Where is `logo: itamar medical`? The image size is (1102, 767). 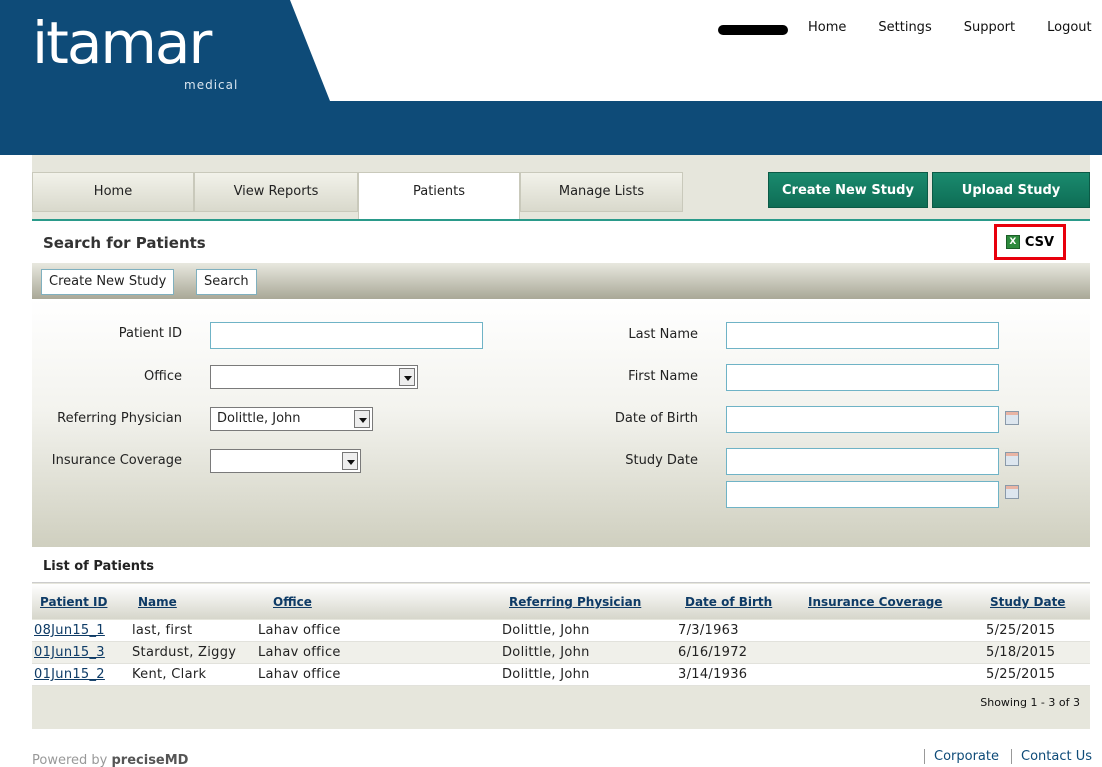 logo: itamar medical is located at coordinates (134, 50).